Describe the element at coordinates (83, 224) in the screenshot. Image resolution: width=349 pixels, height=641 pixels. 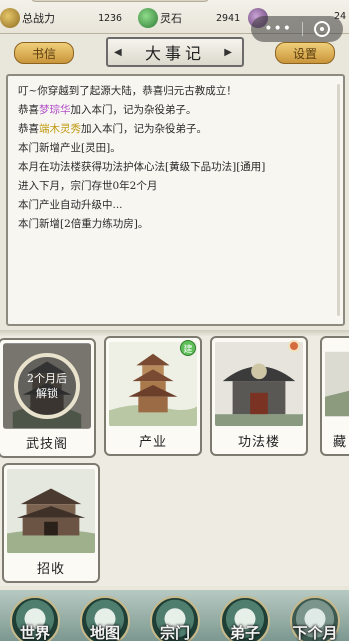
I see `log-text: 本门新增[2倍重力练功房]。` at that location.